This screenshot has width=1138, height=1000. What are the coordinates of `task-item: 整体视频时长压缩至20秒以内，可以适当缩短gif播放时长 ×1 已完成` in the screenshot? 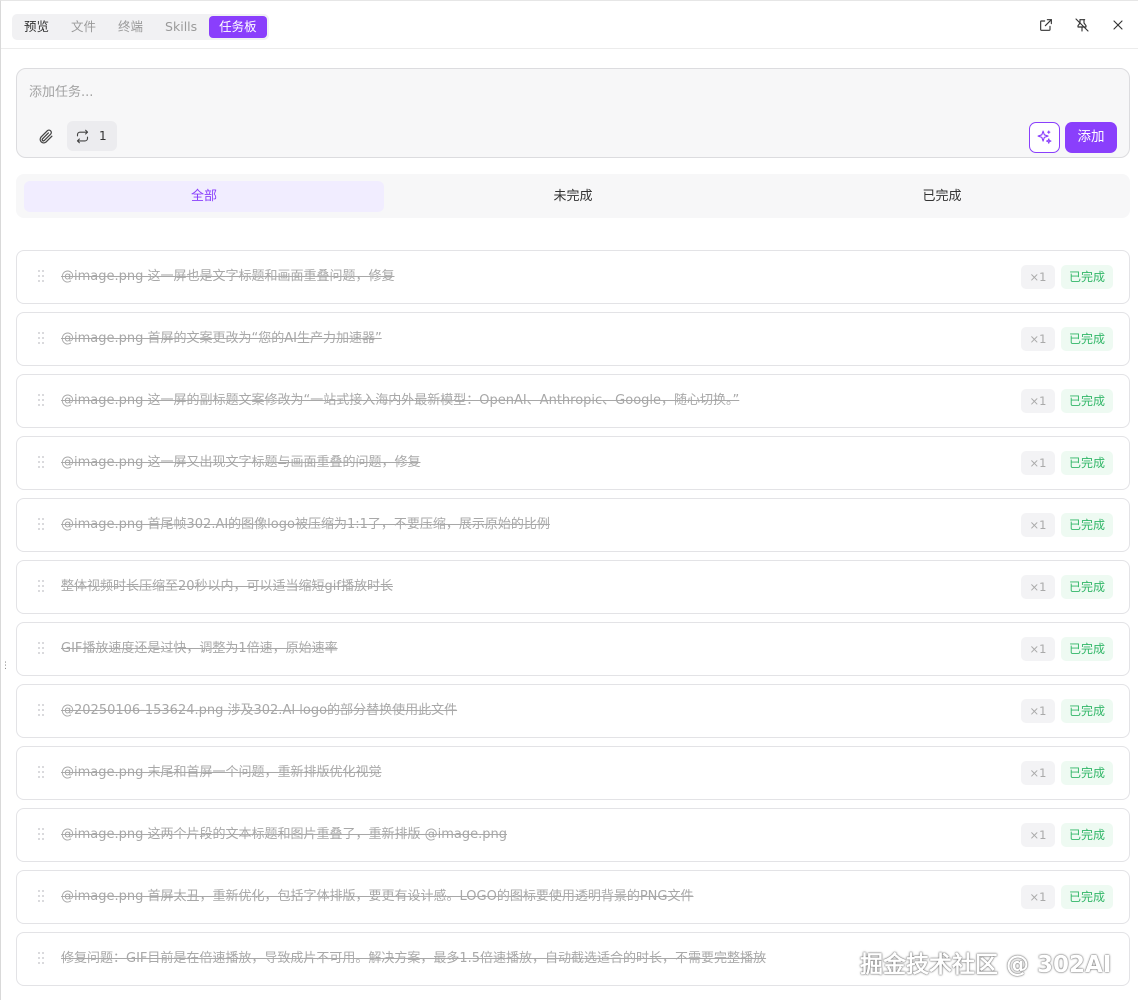 It's located at (573, 587).